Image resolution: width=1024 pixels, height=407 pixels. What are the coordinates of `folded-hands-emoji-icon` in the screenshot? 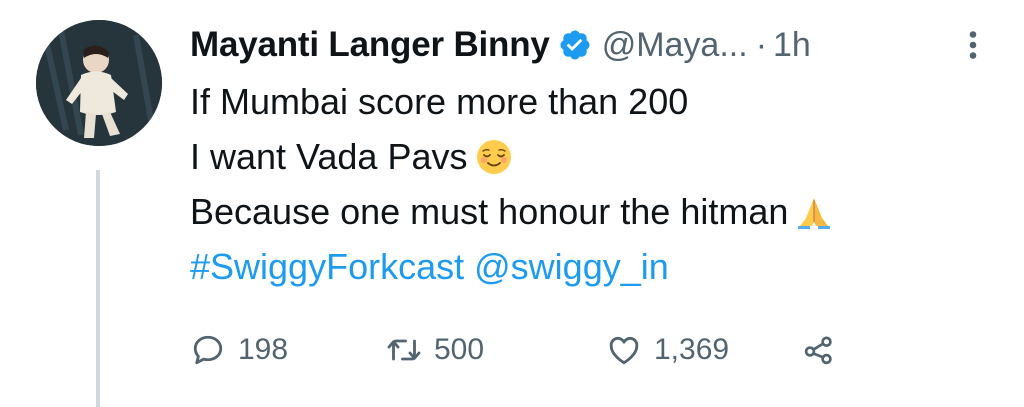 It's located at (814, 213).